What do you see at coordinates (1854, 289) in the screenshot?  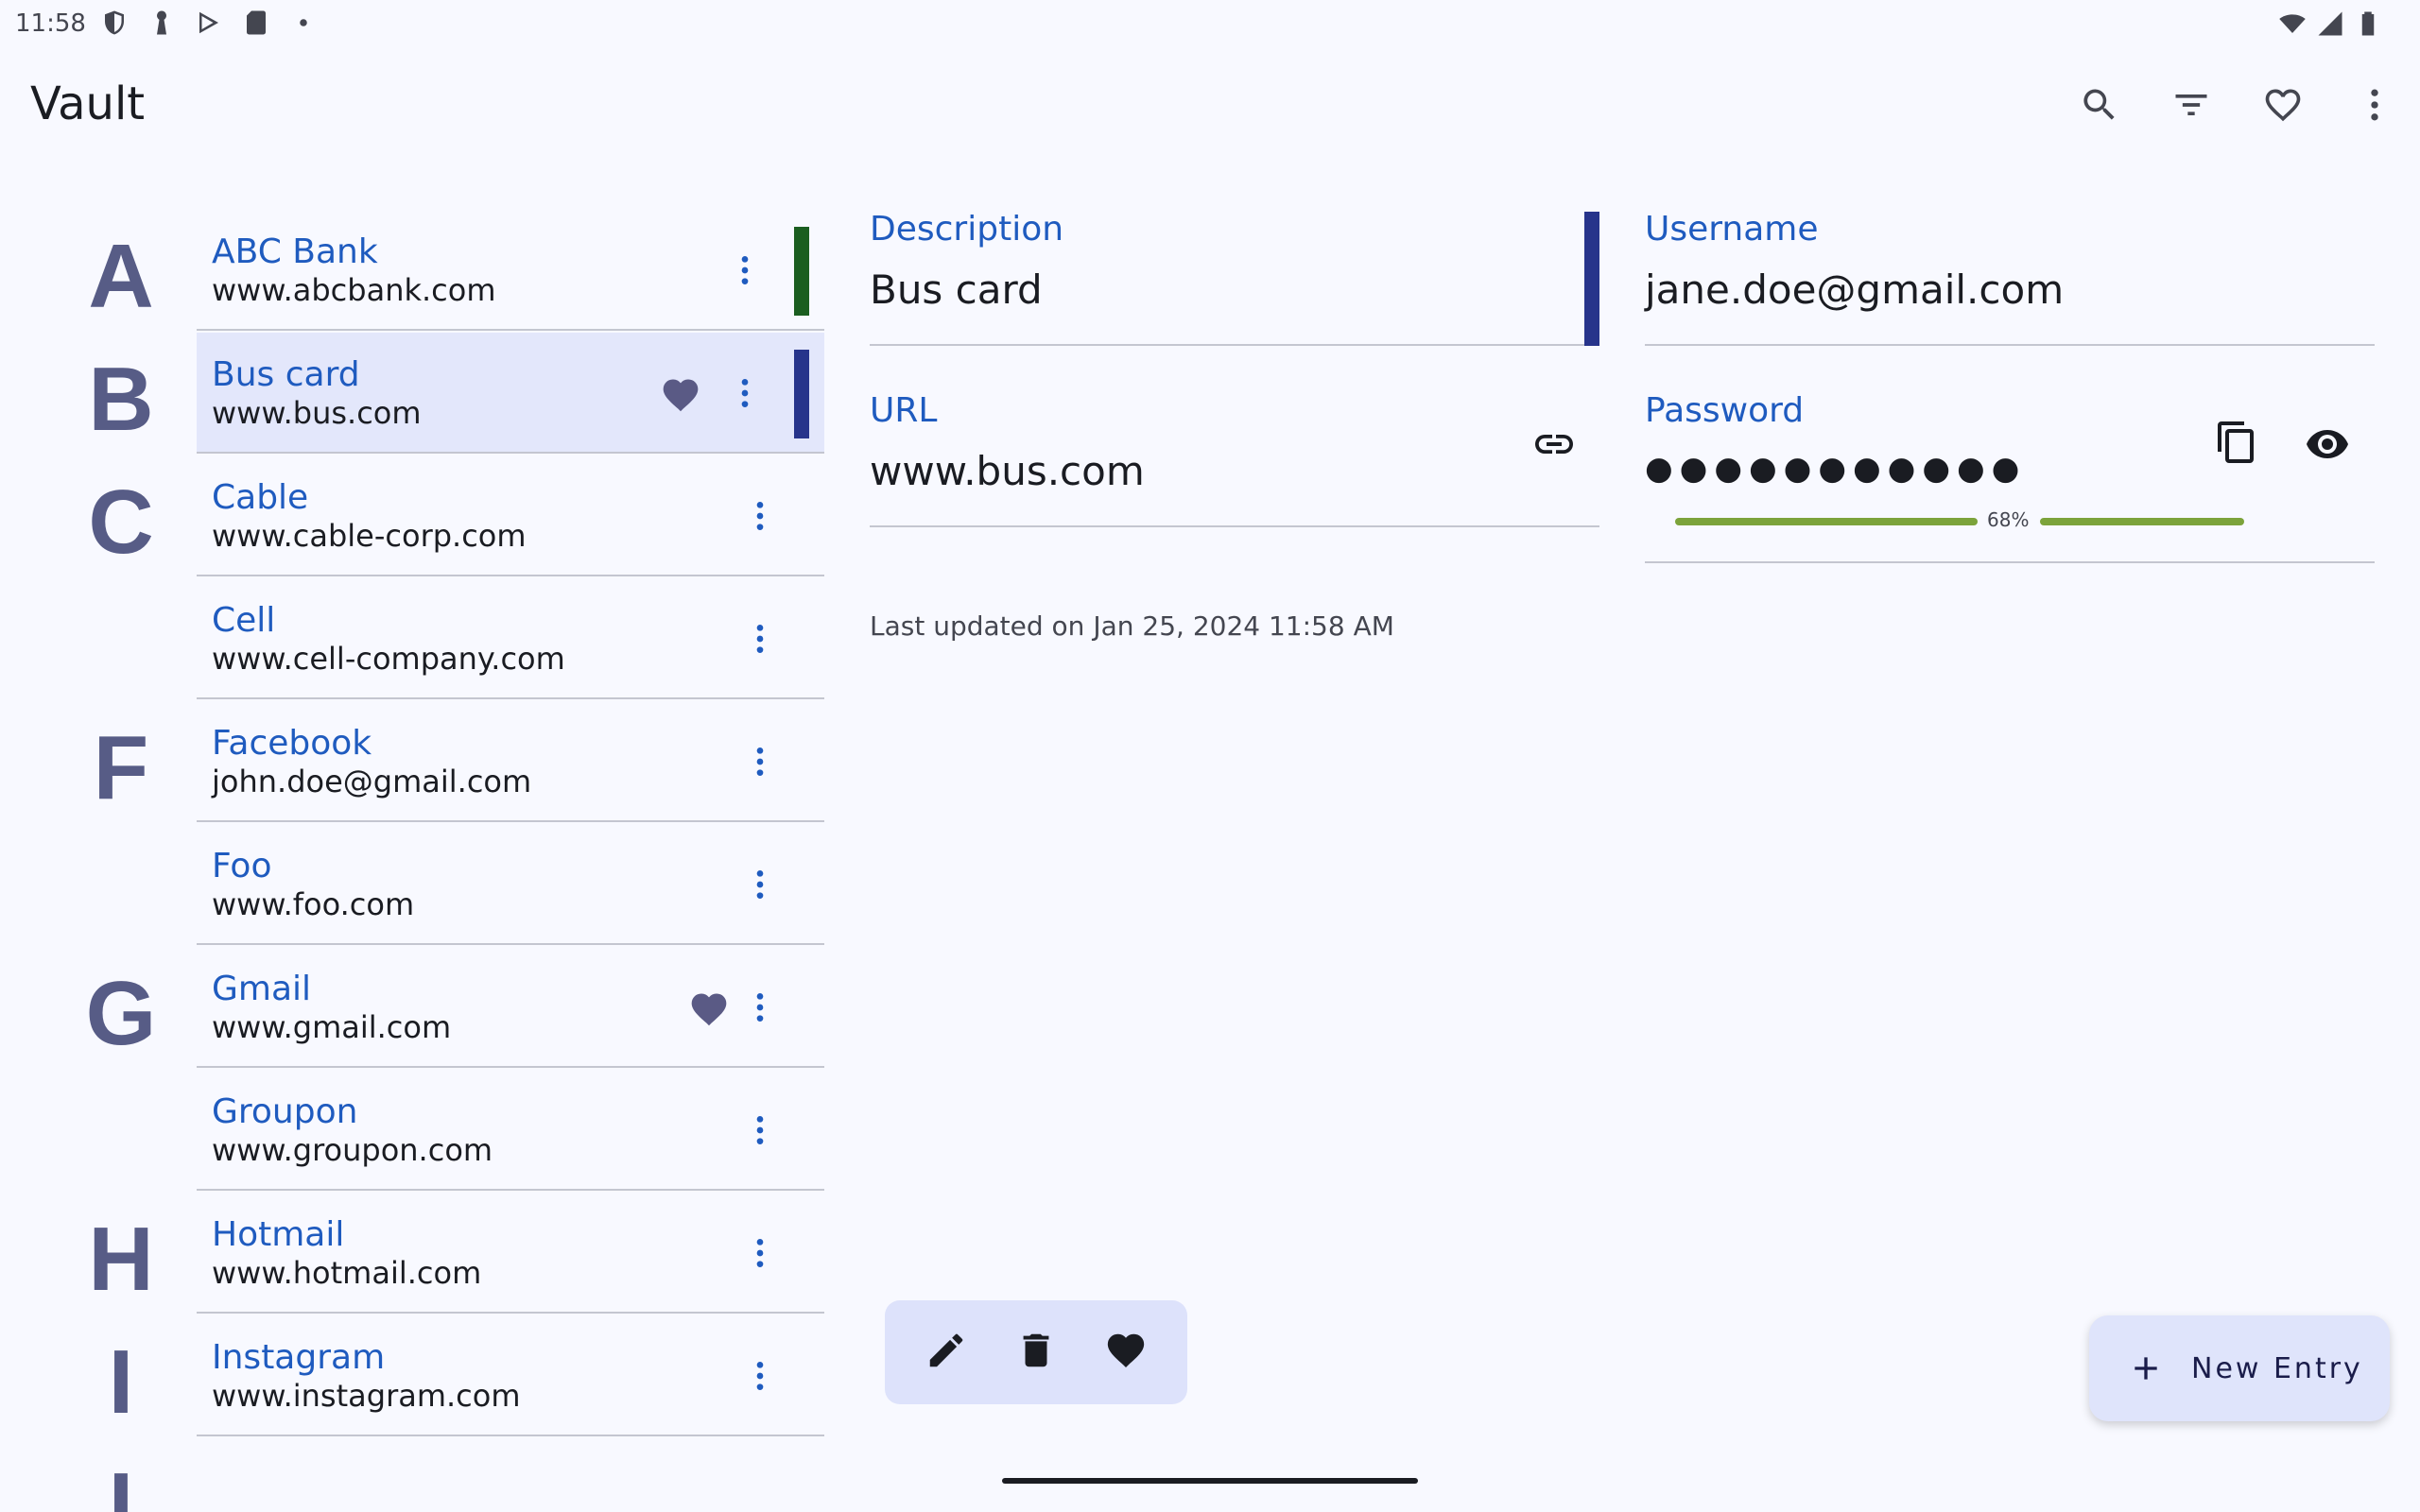 I see `username-value: jane.doe@gmail.com` at bounding box center [1854, 289].